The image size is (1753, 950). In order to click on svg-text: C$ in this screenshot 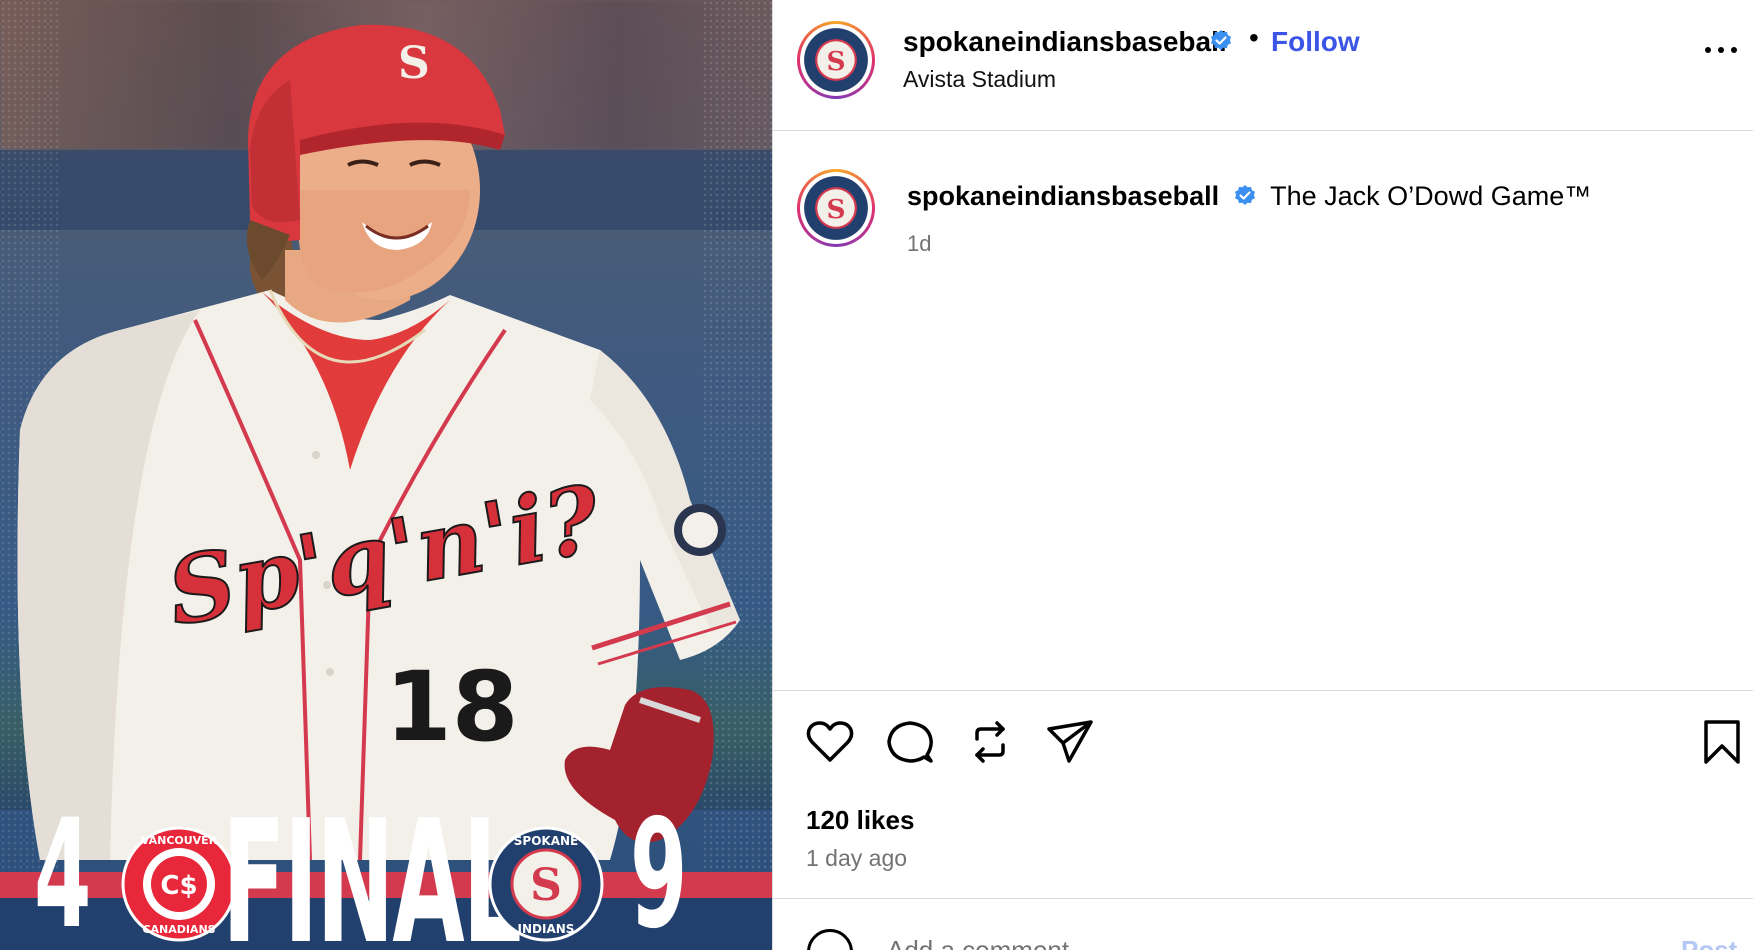, I will do `click(178, 886)`.